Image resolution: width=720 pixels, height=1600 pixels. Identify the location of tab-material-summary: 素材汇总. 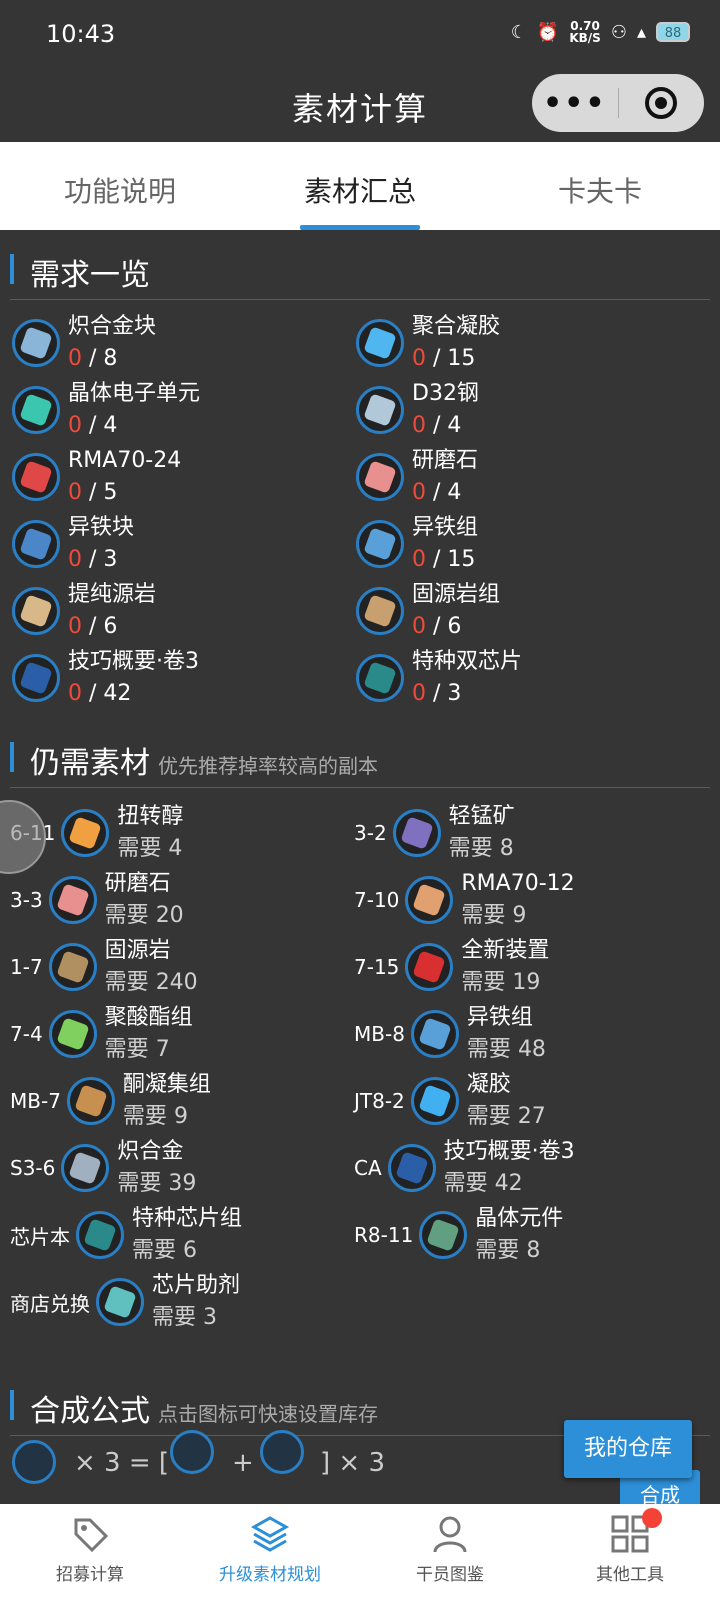
(360, 186).